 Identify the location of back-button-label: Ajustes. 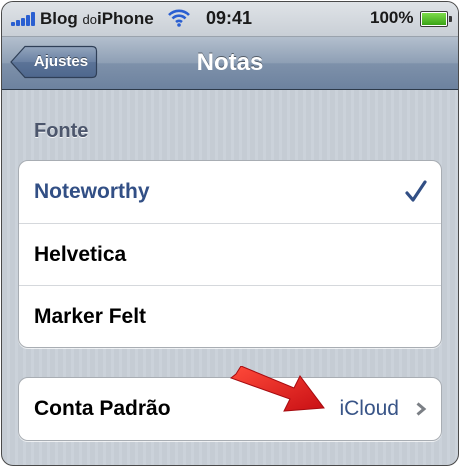
(61, 61).